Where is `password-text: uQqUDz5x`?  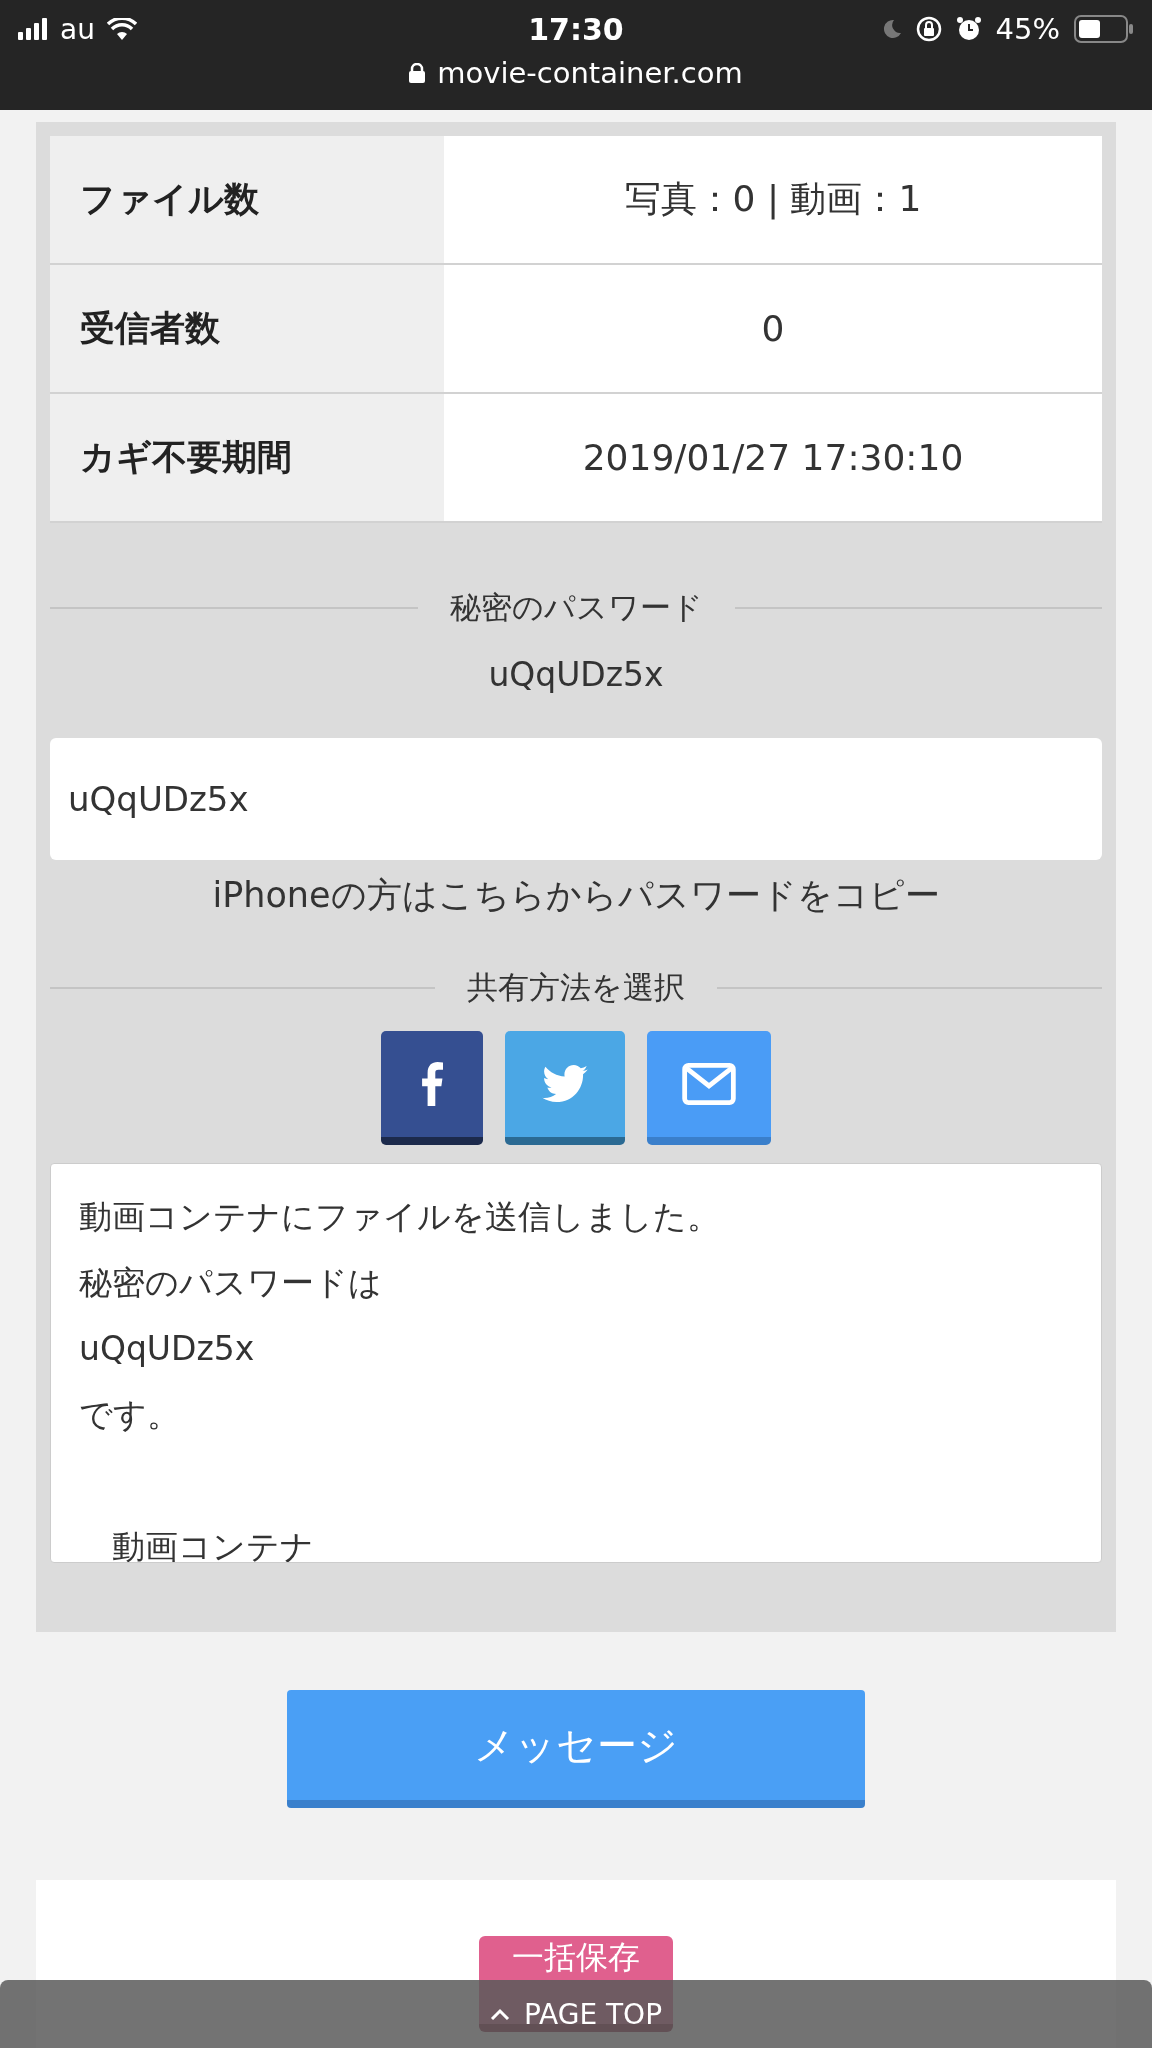
password-text: uQqUDz5x is located at coordinates (576, 674).